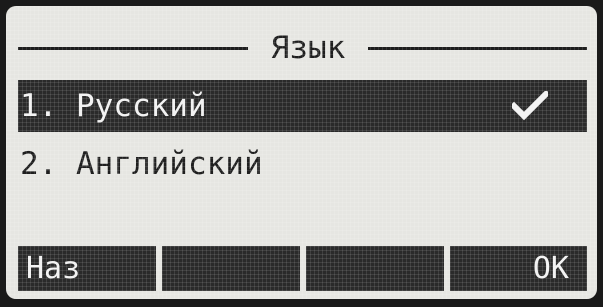 This screenshot has width=603, height=307. What do you see at coordinates (113, 106) in the screenshot?
I see `menu-item-label: 1. Русский` at bounding box center [113, 106].